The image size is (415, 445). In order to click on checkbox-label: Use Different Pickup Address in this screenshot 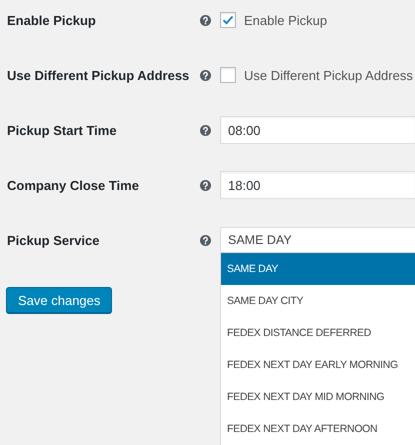, I will do `click(328, 75)`.